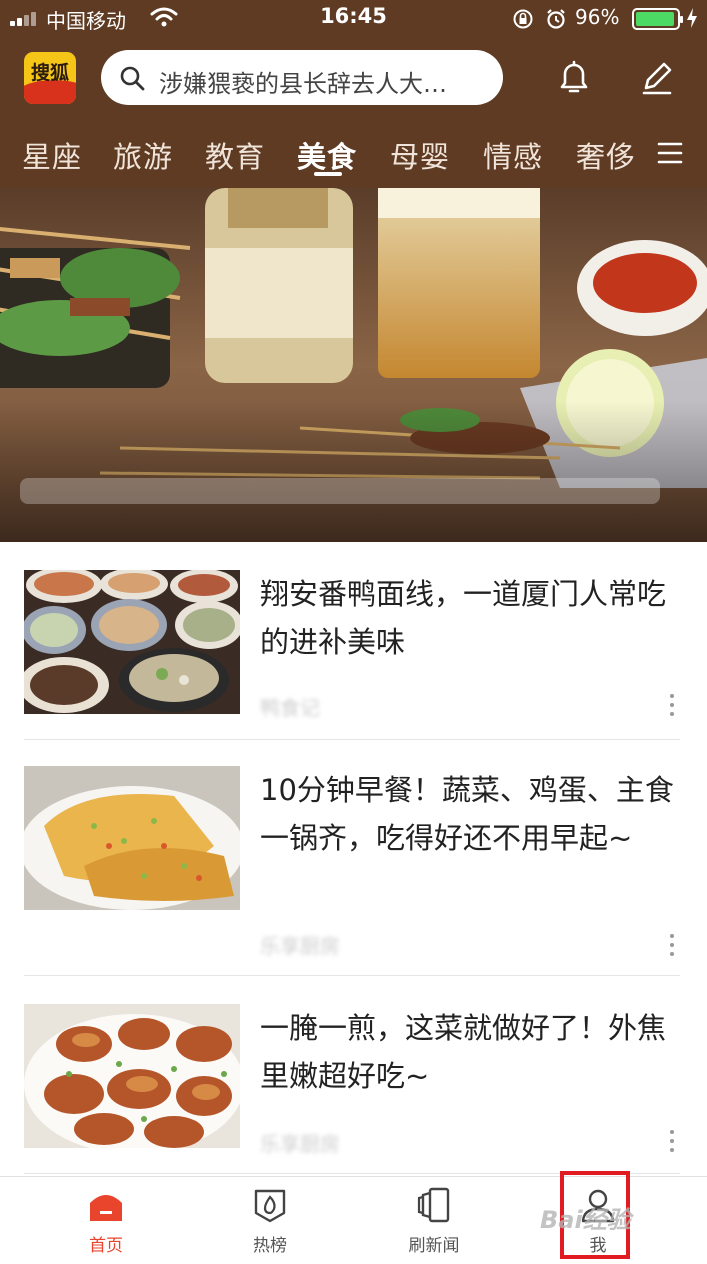 The image size is (707, 1264). What do you see at coordinates (327, 155) in the screenshot?
I see `tab-meishi: 美食` at bounding box center [327, 155].